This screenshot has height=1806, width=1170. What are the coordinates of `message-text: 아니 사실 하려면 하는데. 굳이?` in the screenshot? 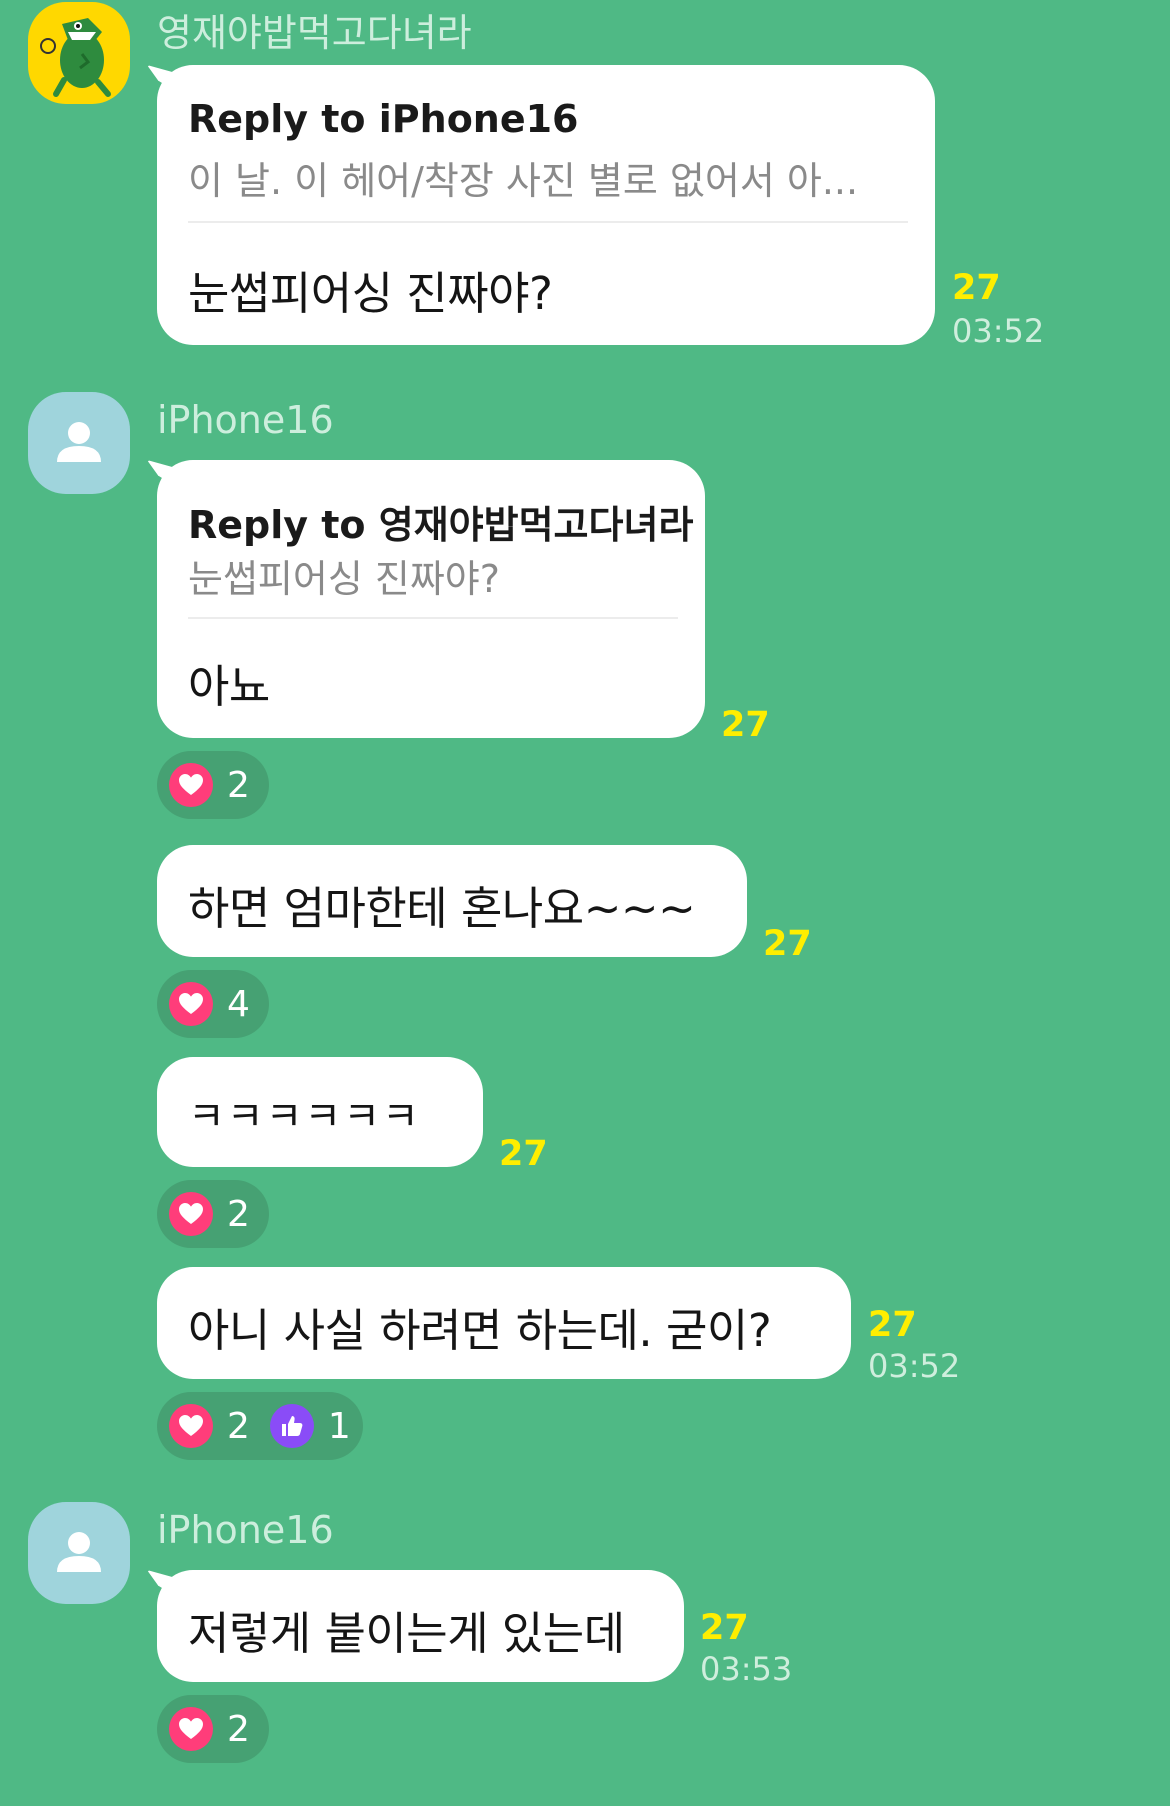 It's located at (480, 1330).